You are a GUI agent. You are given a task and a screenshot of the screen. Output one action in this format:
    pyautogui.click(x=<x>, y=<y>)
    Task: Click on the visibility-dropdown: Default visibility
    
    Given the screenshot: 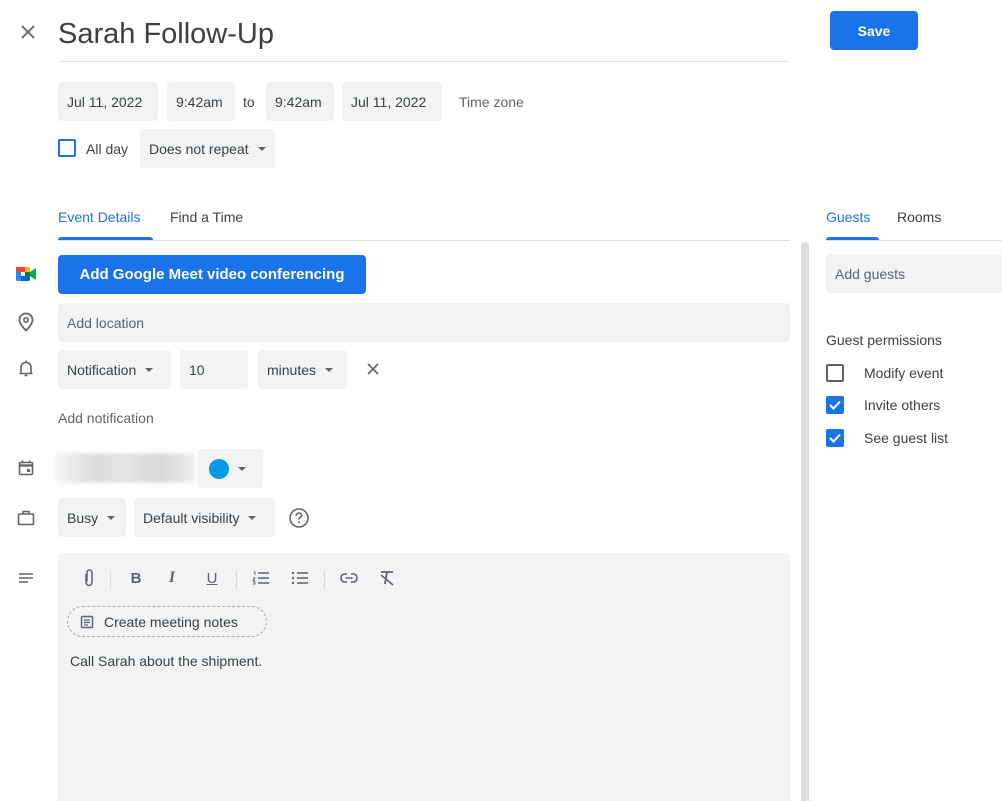 What is the action you would take?
    pyautogui.click(x=204, y=517)
    